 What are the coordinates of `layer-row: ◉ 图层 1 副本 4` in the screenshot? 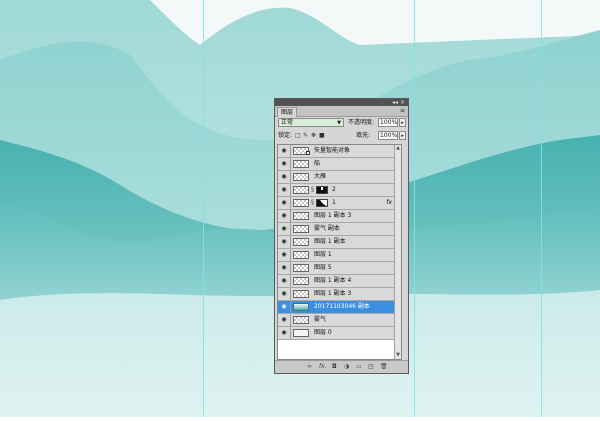 It's located at (339, 281).